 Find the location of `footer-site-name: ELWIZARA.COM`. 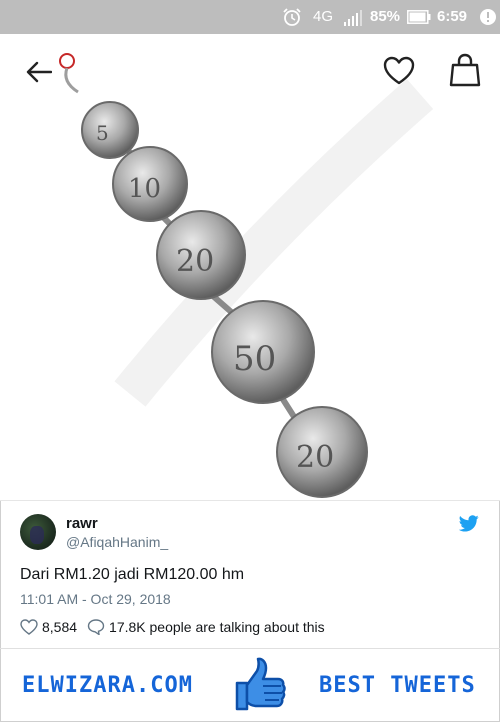

footer-site-name: ELWIZARA.COM is located at coordinates (107, 685).